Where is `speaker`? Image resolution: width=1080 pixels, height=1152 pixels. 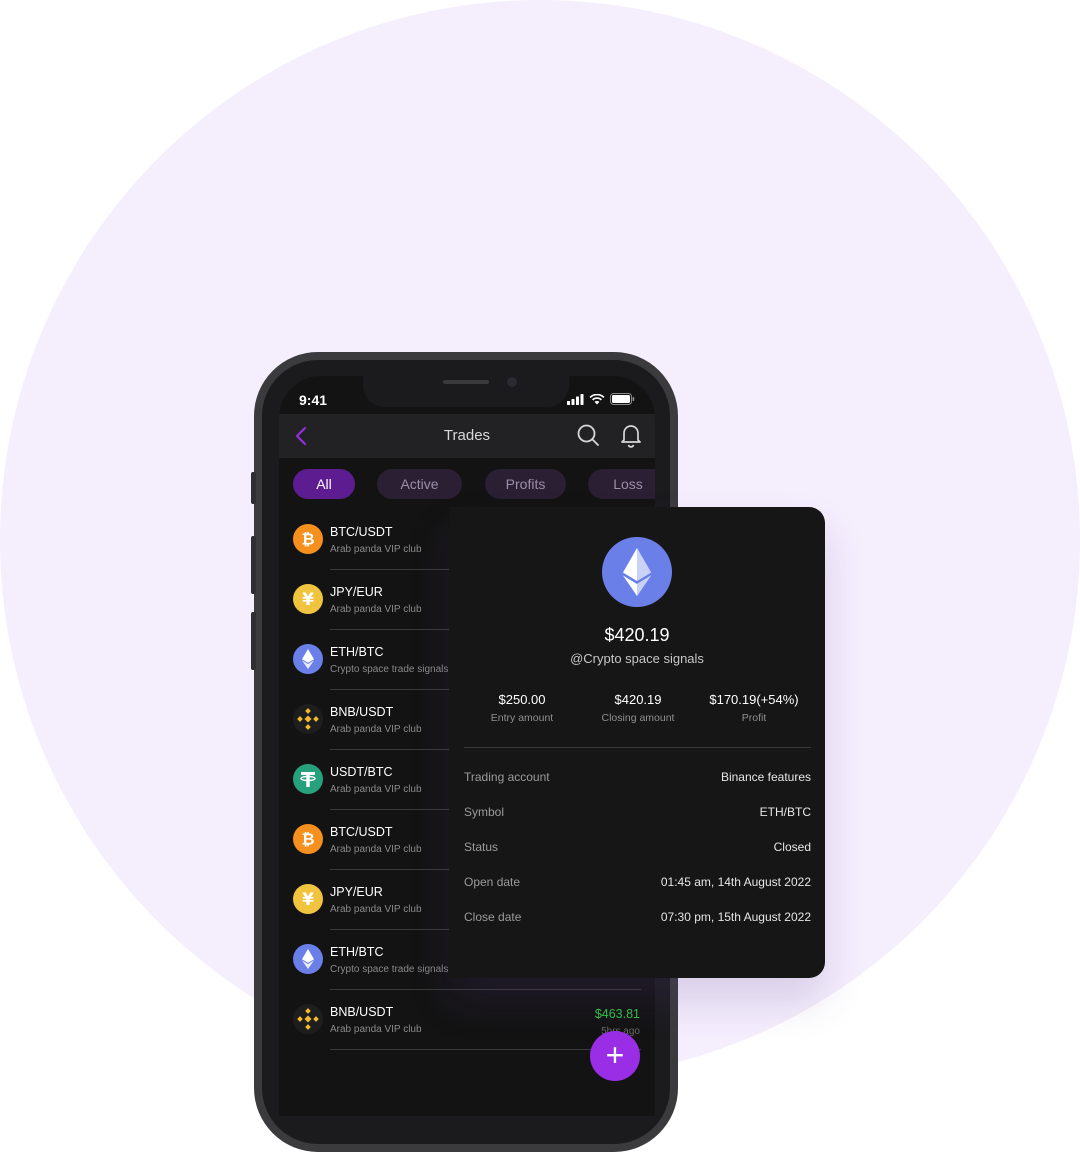 speaker is located at coordinates (466, 382).